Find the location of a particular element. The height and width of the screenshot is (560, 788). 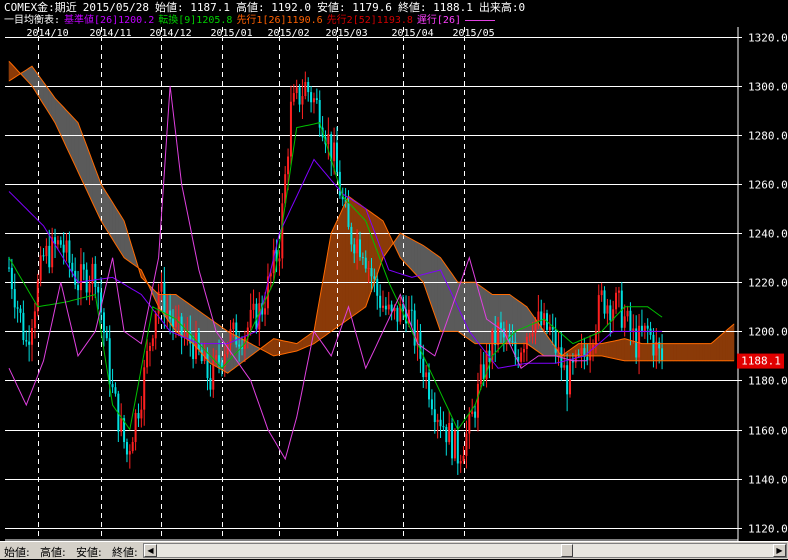

legend-chikou-swatch is located at coordinates (480, 20).